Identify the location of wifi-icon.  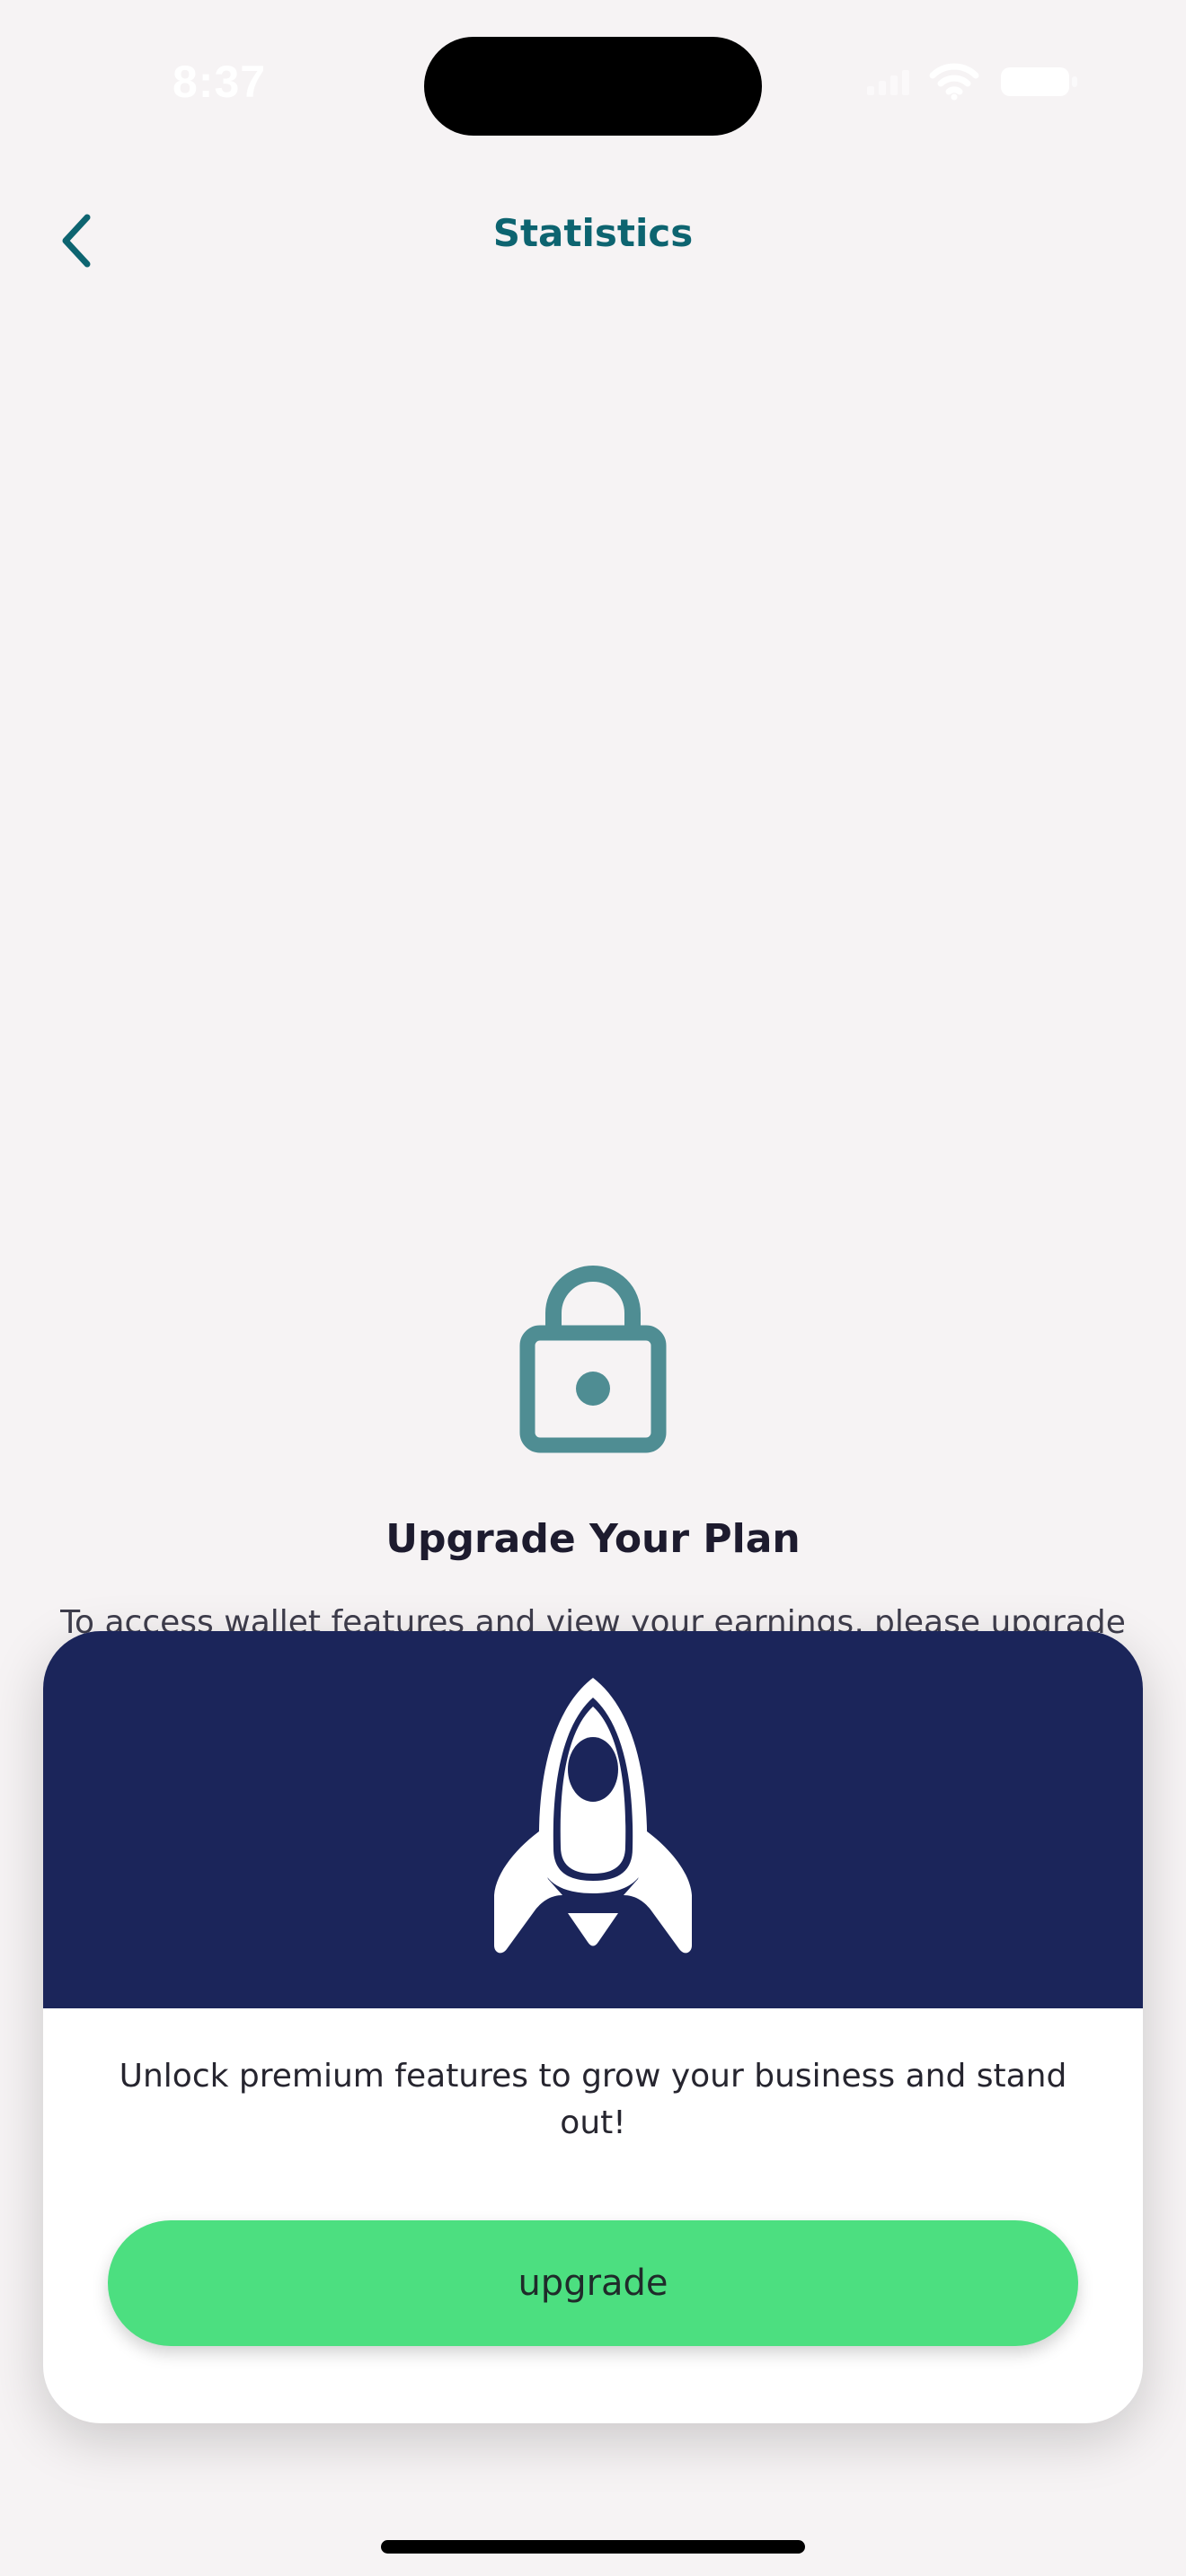
(954, 82).